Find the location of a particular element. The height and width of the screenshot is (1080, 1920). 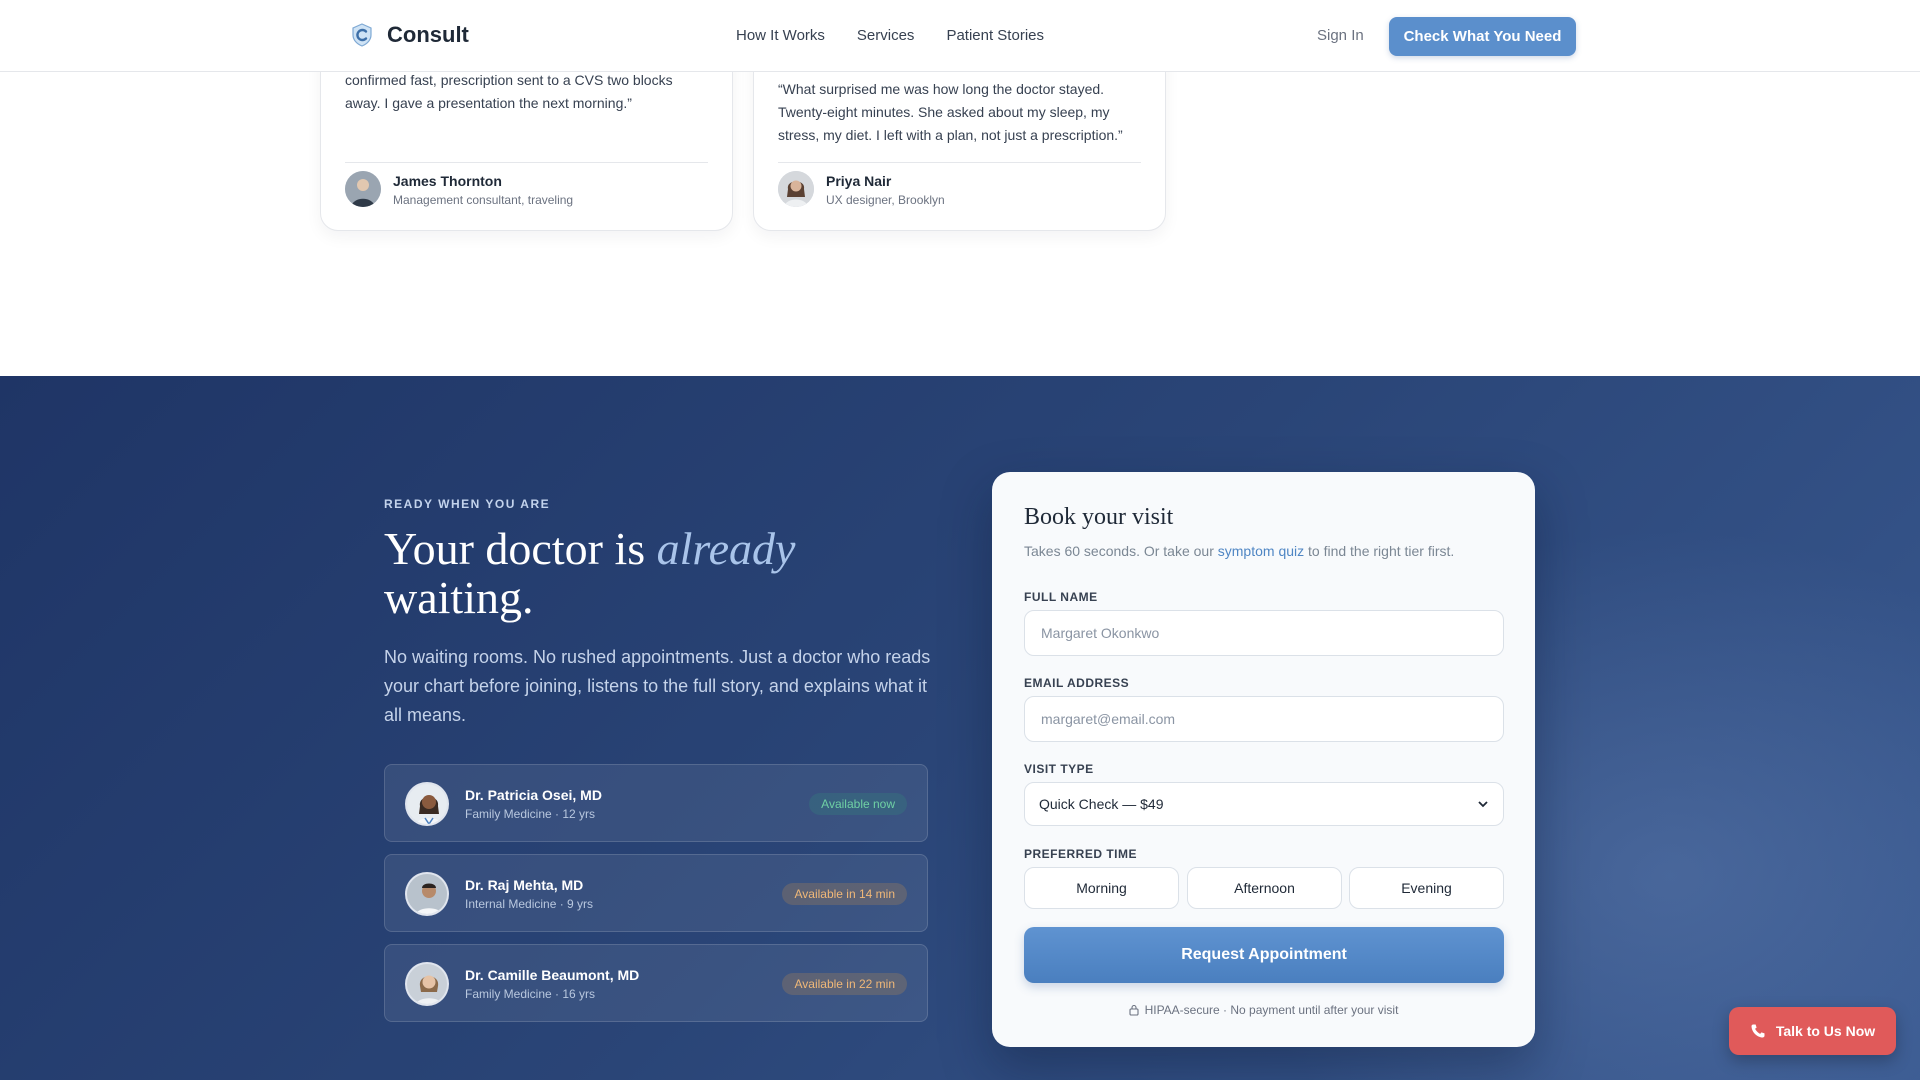

email-label: EMAIL ADDRESS is located at coordinates (1077, 683).